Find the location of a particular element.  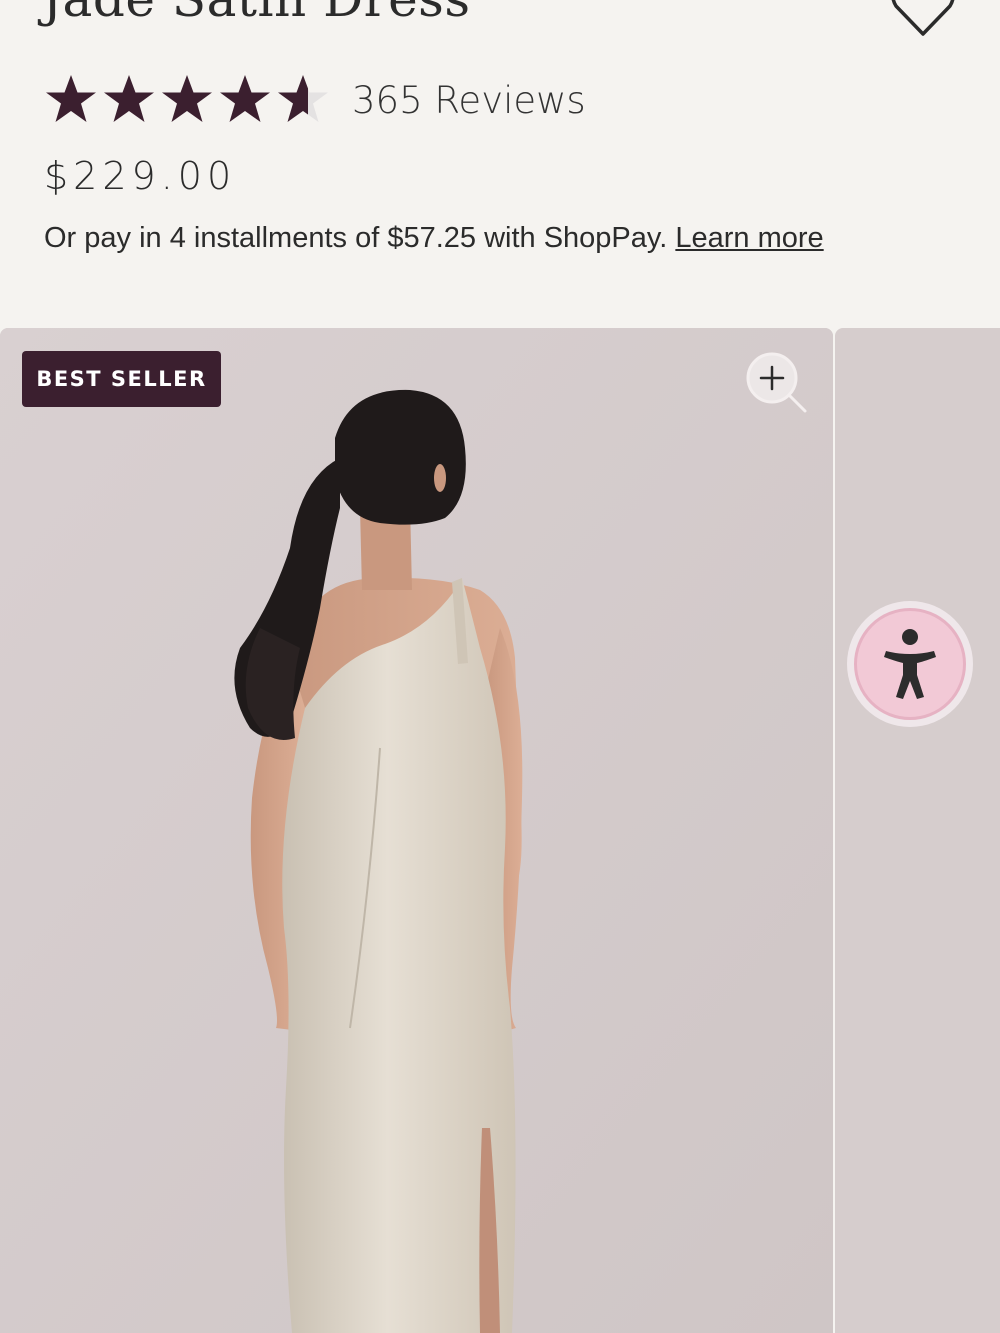

best-seller-badge: BEST SELLER is located at coordinates (121, 379).